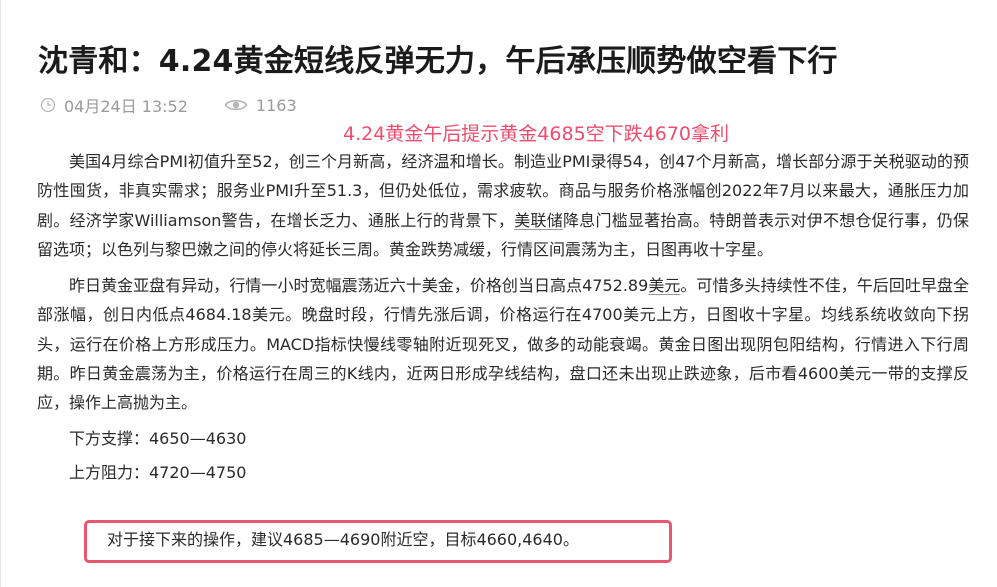 The width and height of the screenshot is (997, 587). I want to click on resistance-level: 上方阻力：4720—4750, so click(158, 472).